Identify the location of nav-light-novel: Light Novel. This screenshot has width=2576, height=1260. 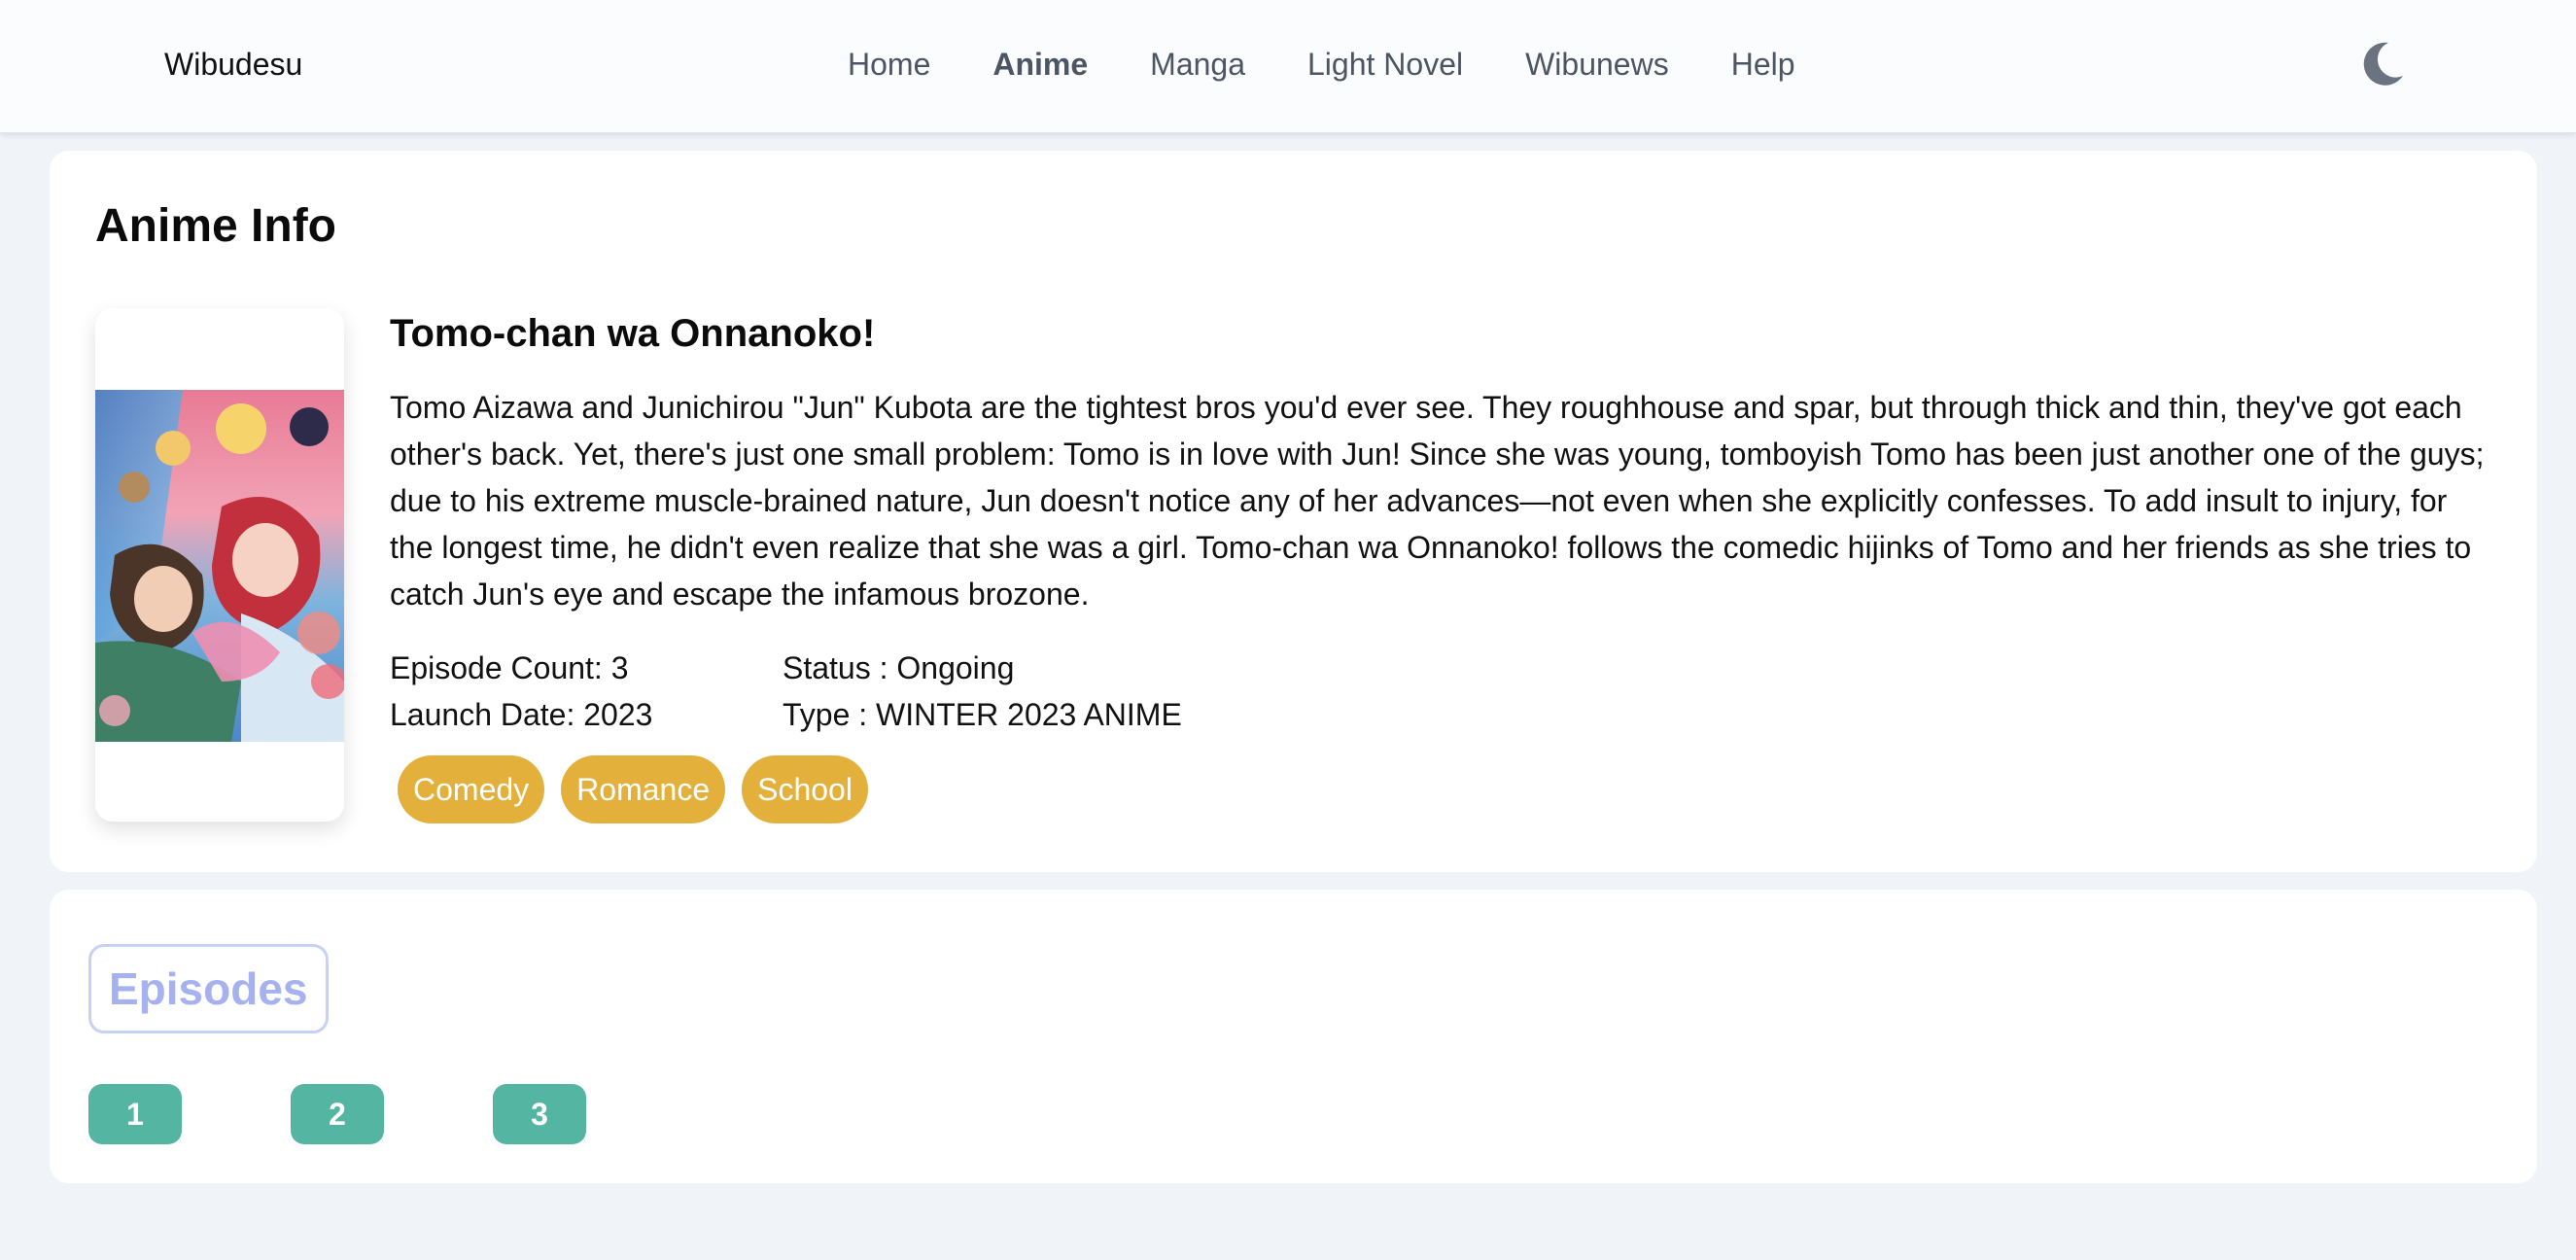
(1385, 64).